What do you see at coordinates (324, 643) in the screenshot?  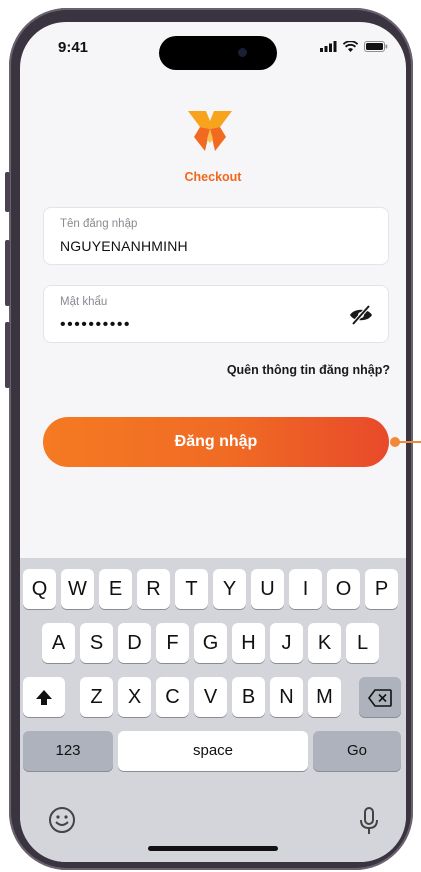 I see `key-k: K` at bounding box center [324, 643].